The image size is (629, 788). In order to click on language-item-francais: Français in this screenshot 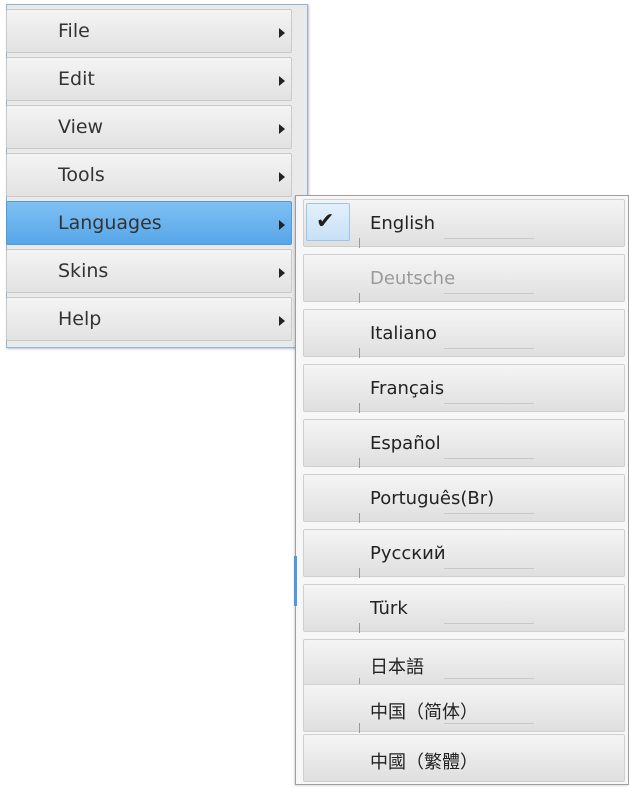, I will do `click(464, 388)`.